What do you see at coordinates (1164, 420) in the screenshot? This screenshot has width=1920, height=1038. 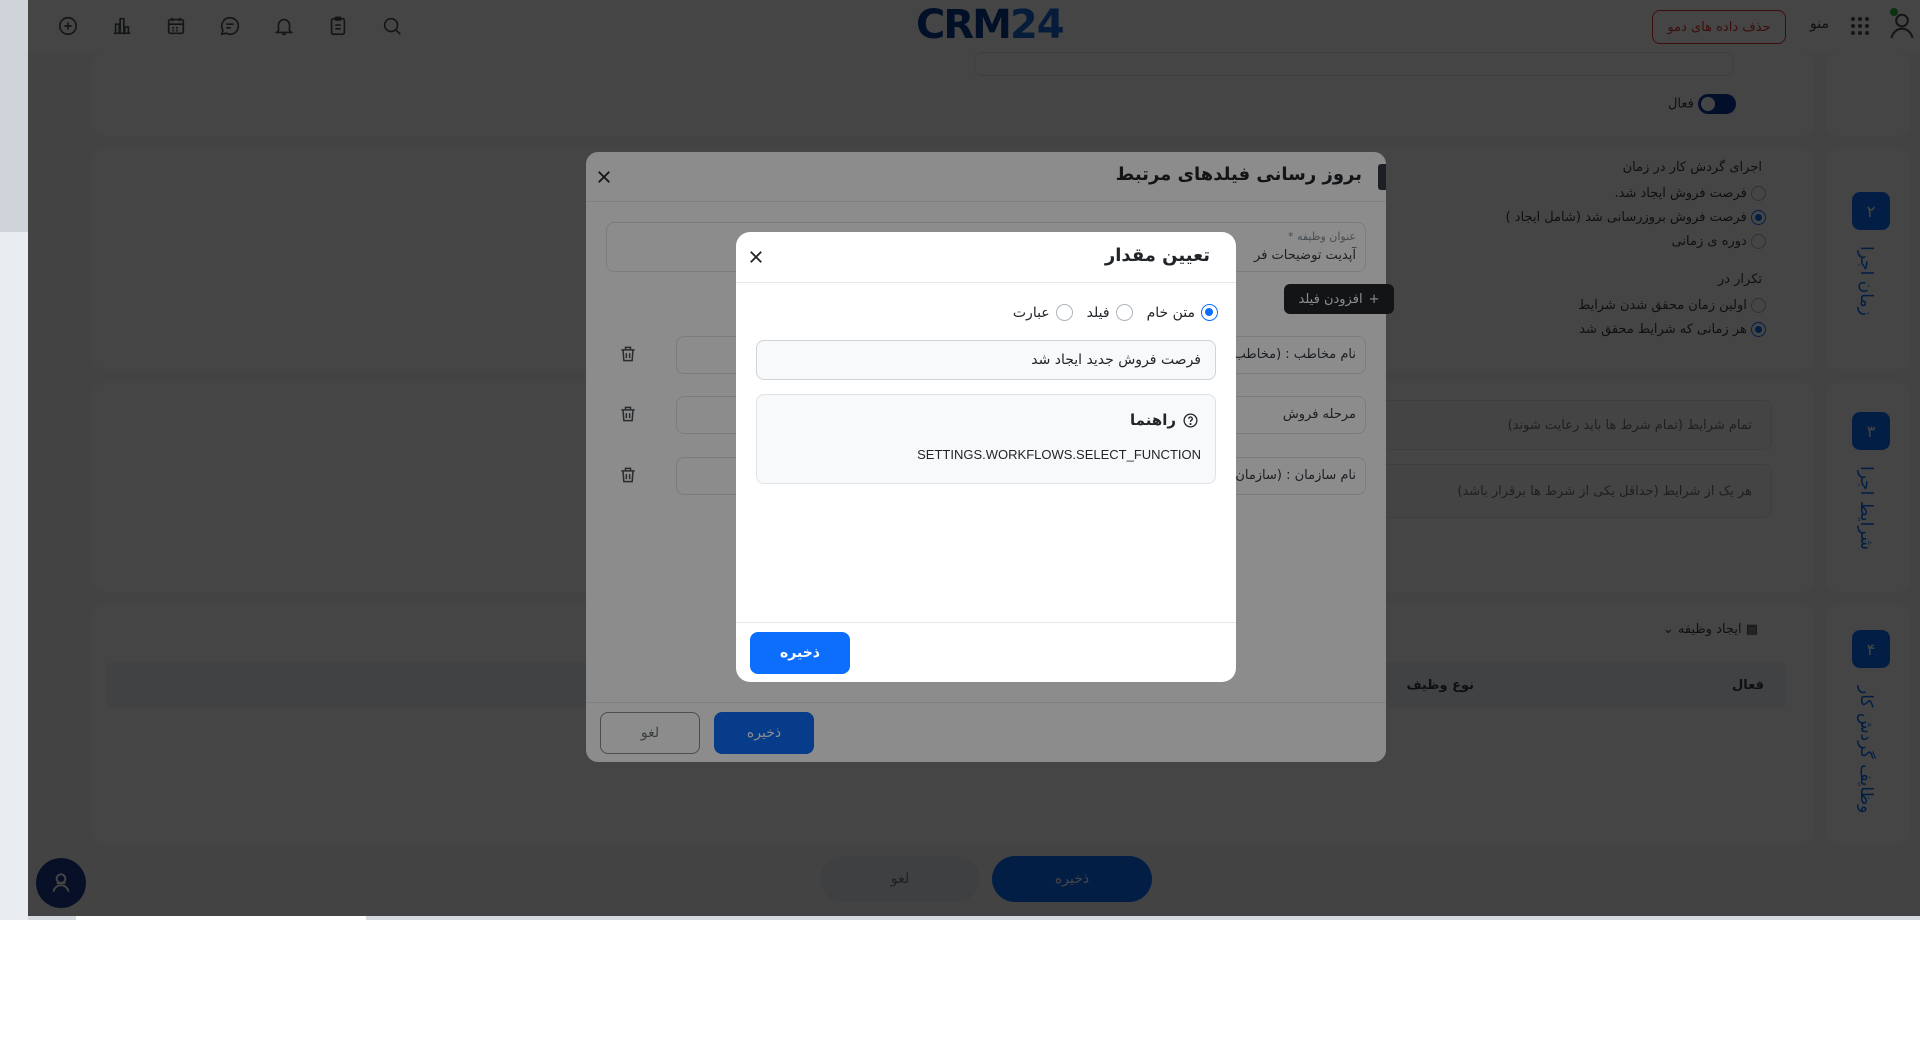 I see `guide-title: راهنما` at bounding box center [1164, 420].